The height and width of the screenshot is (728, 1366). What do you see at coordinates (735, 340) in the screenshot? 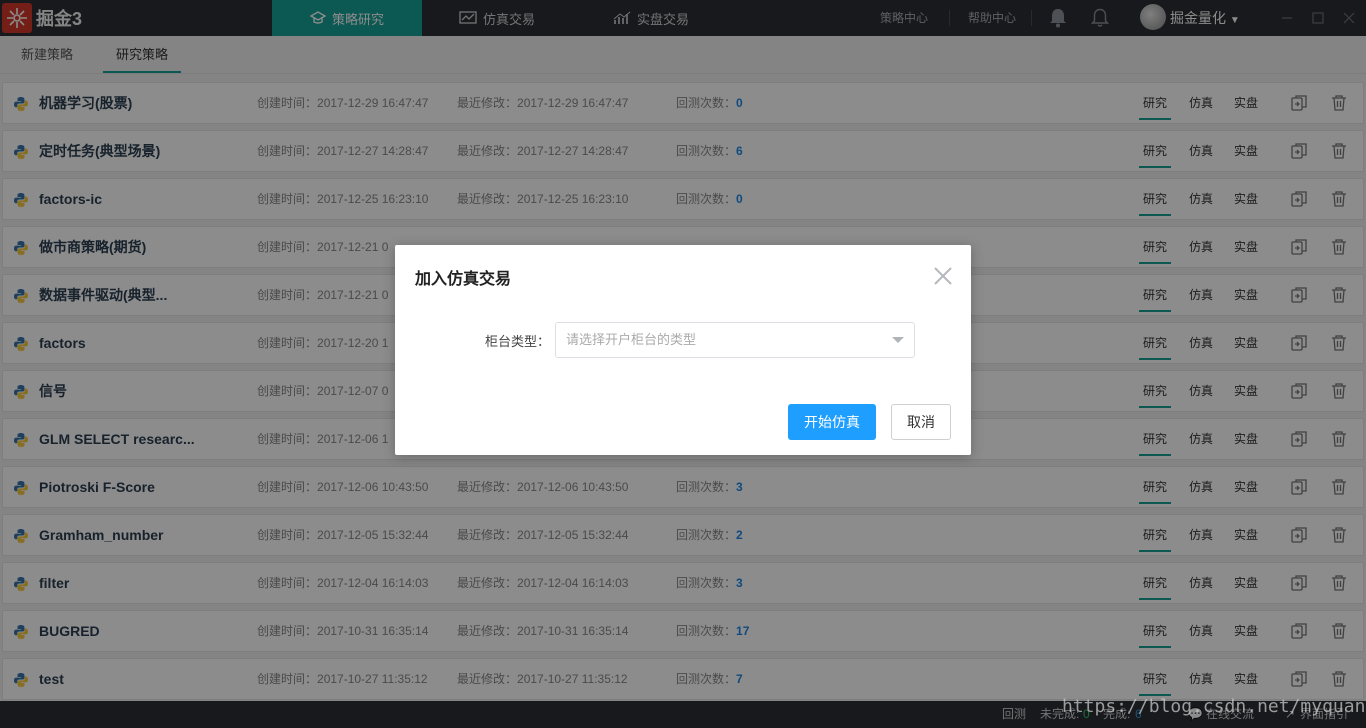
I see `counter-type-select: 请选择开户柜台的类型` at bounding box center [735, 340].